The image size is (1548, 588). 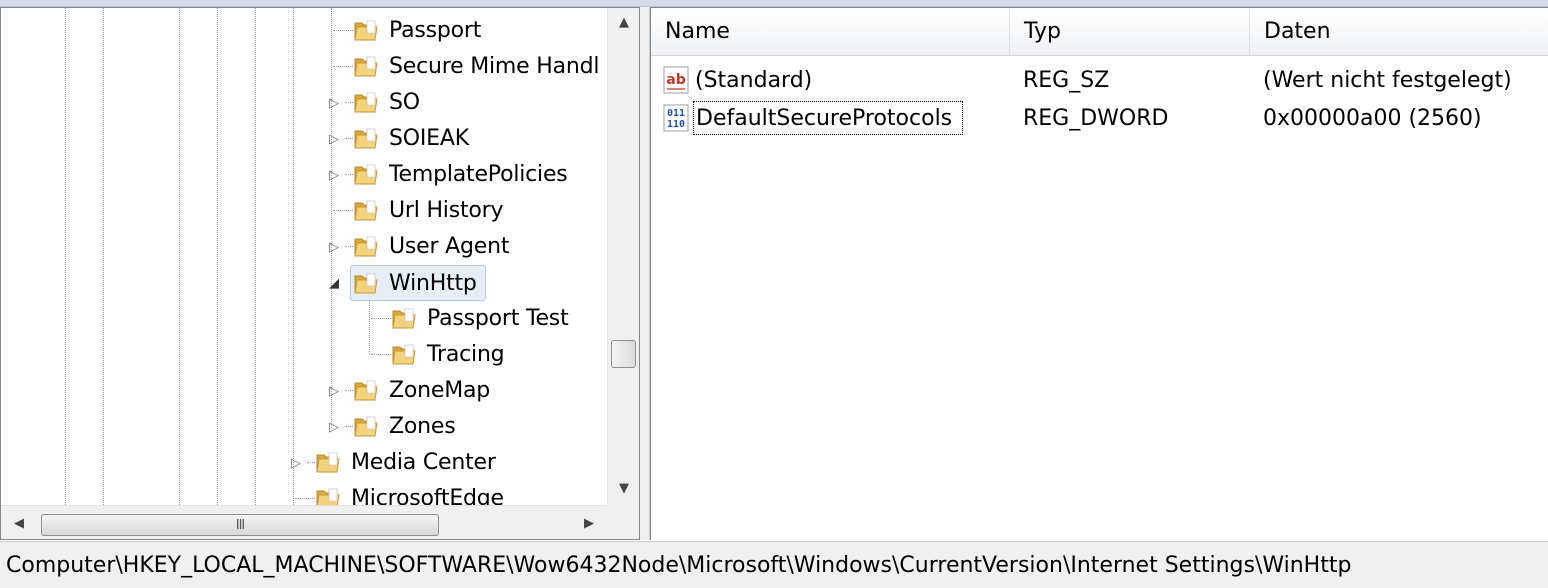 What do you see at coordinates (1096, 118) in the screenshot?
I see `value-type-cell: REG_DWORD` at bounding box center [1096, 118].